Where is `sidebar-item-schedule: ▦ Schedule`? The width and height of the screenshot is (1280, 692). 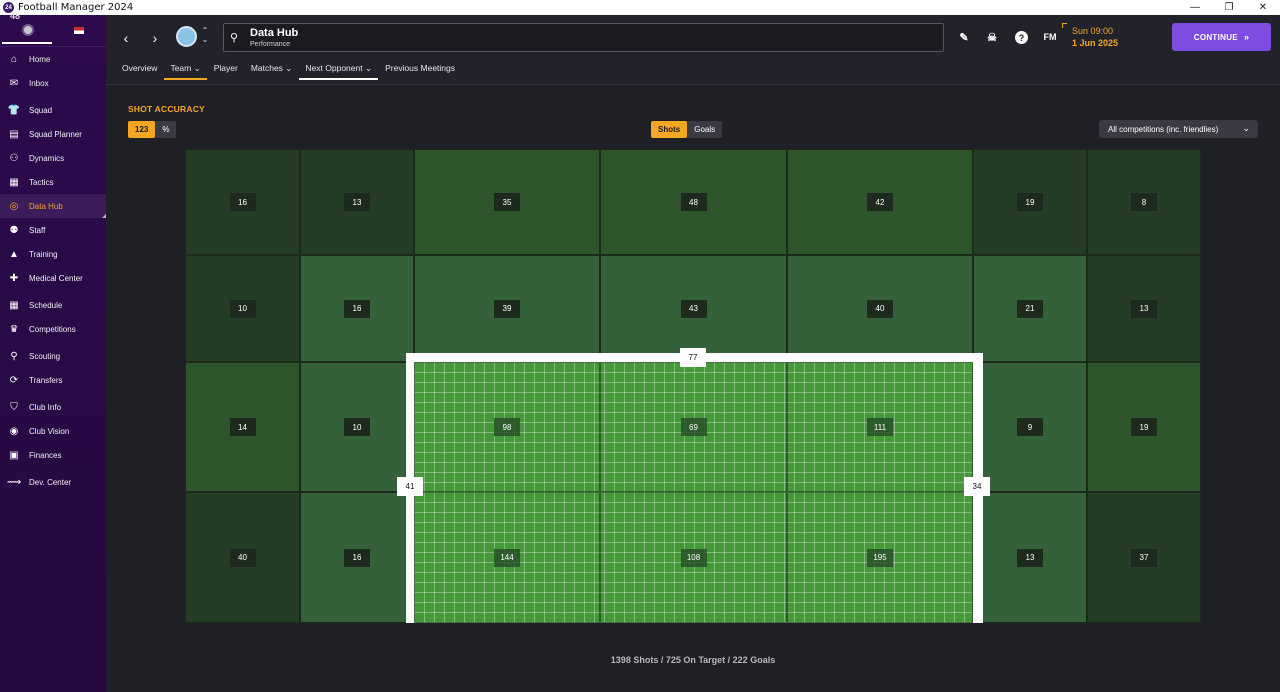
sidebar-item-schedule: ▦ Schedule is located at coordinates (53, 305).